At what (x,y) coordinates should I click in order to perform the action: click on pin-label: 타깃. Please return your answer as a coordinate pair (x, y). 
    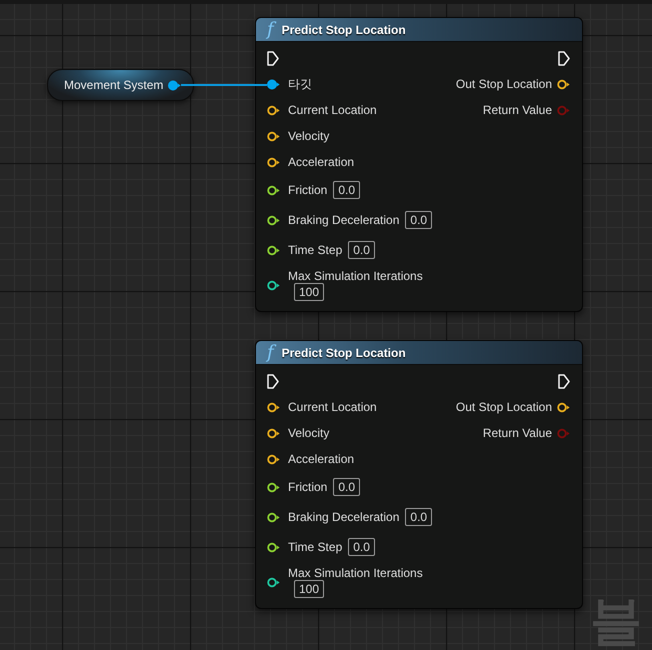
    Looking at the image, I should click on (300, 84).